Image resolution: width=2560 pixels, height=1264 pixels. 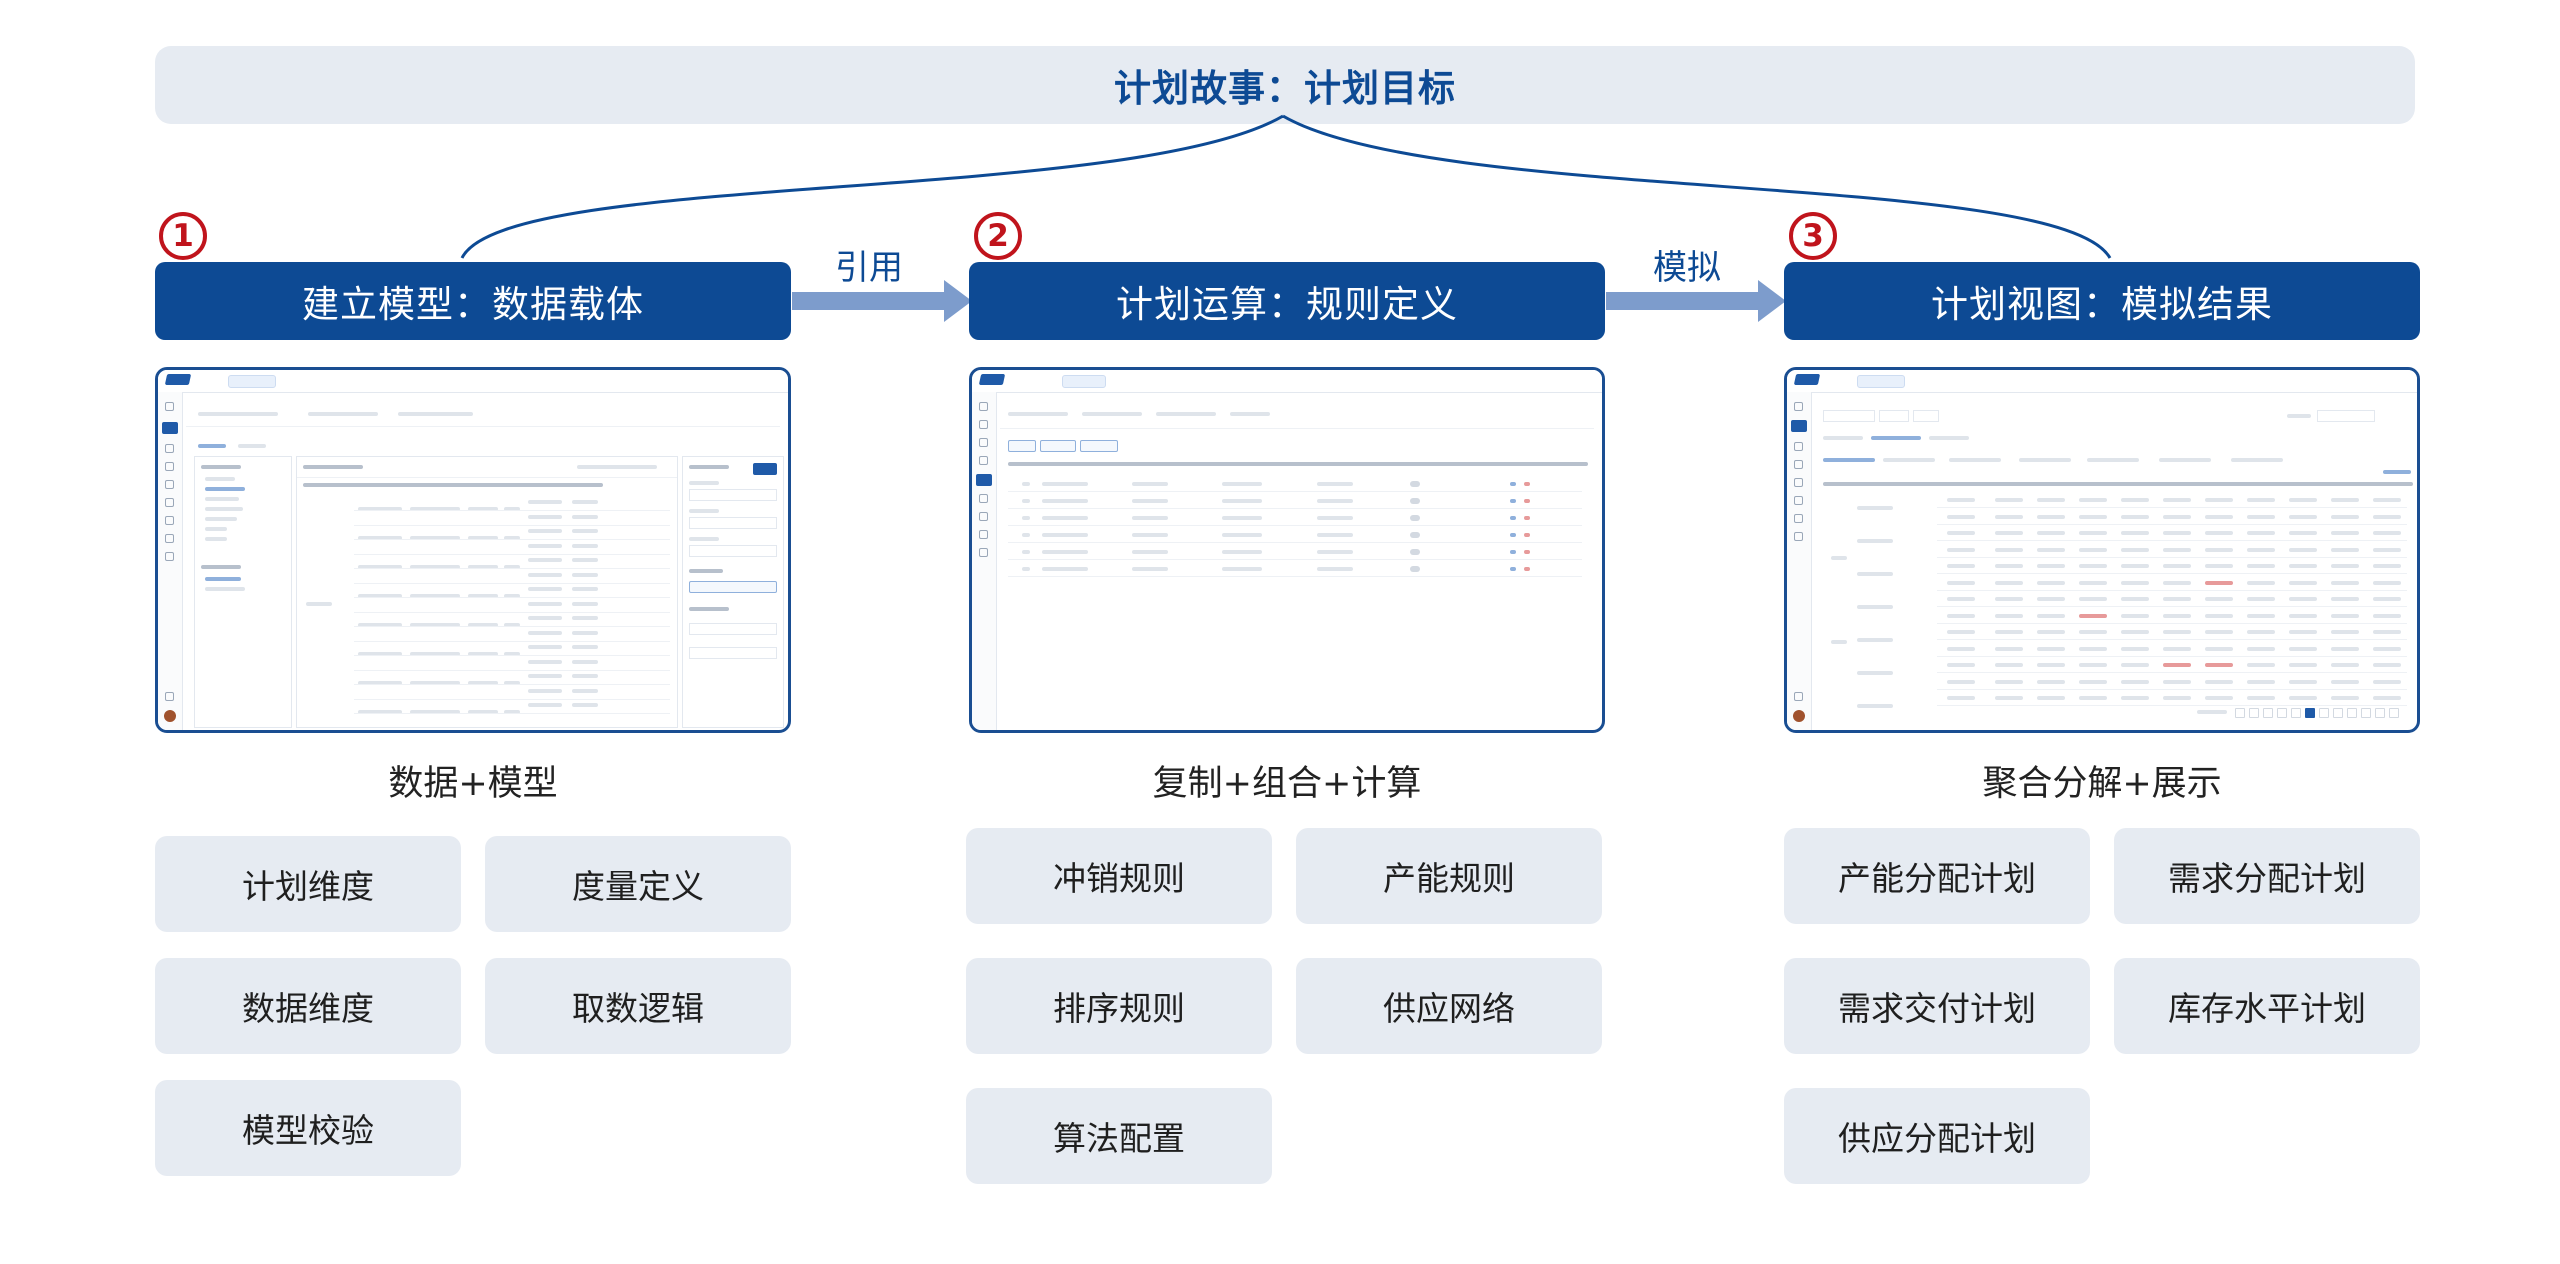 What do you see at coordinates (473, 301) in the screenshot?
I see `stage-1-header: 建立模型：数据载体` at bounding box center [473, 301].